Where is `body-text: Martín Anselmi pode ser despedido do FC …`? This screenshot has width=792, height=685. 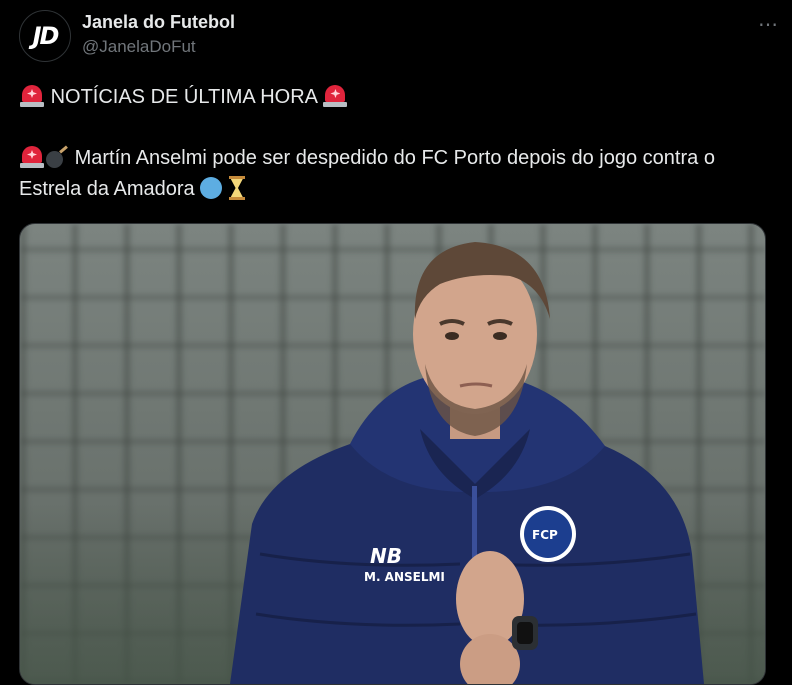
body-text: Martín Anselmi pode ser despedido do FC … is located at coordinates (367, 173).